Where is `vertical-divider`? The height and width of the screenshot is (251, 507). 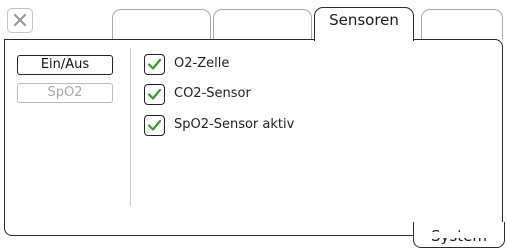 vertical-divider is located at coordinates (130, 127).